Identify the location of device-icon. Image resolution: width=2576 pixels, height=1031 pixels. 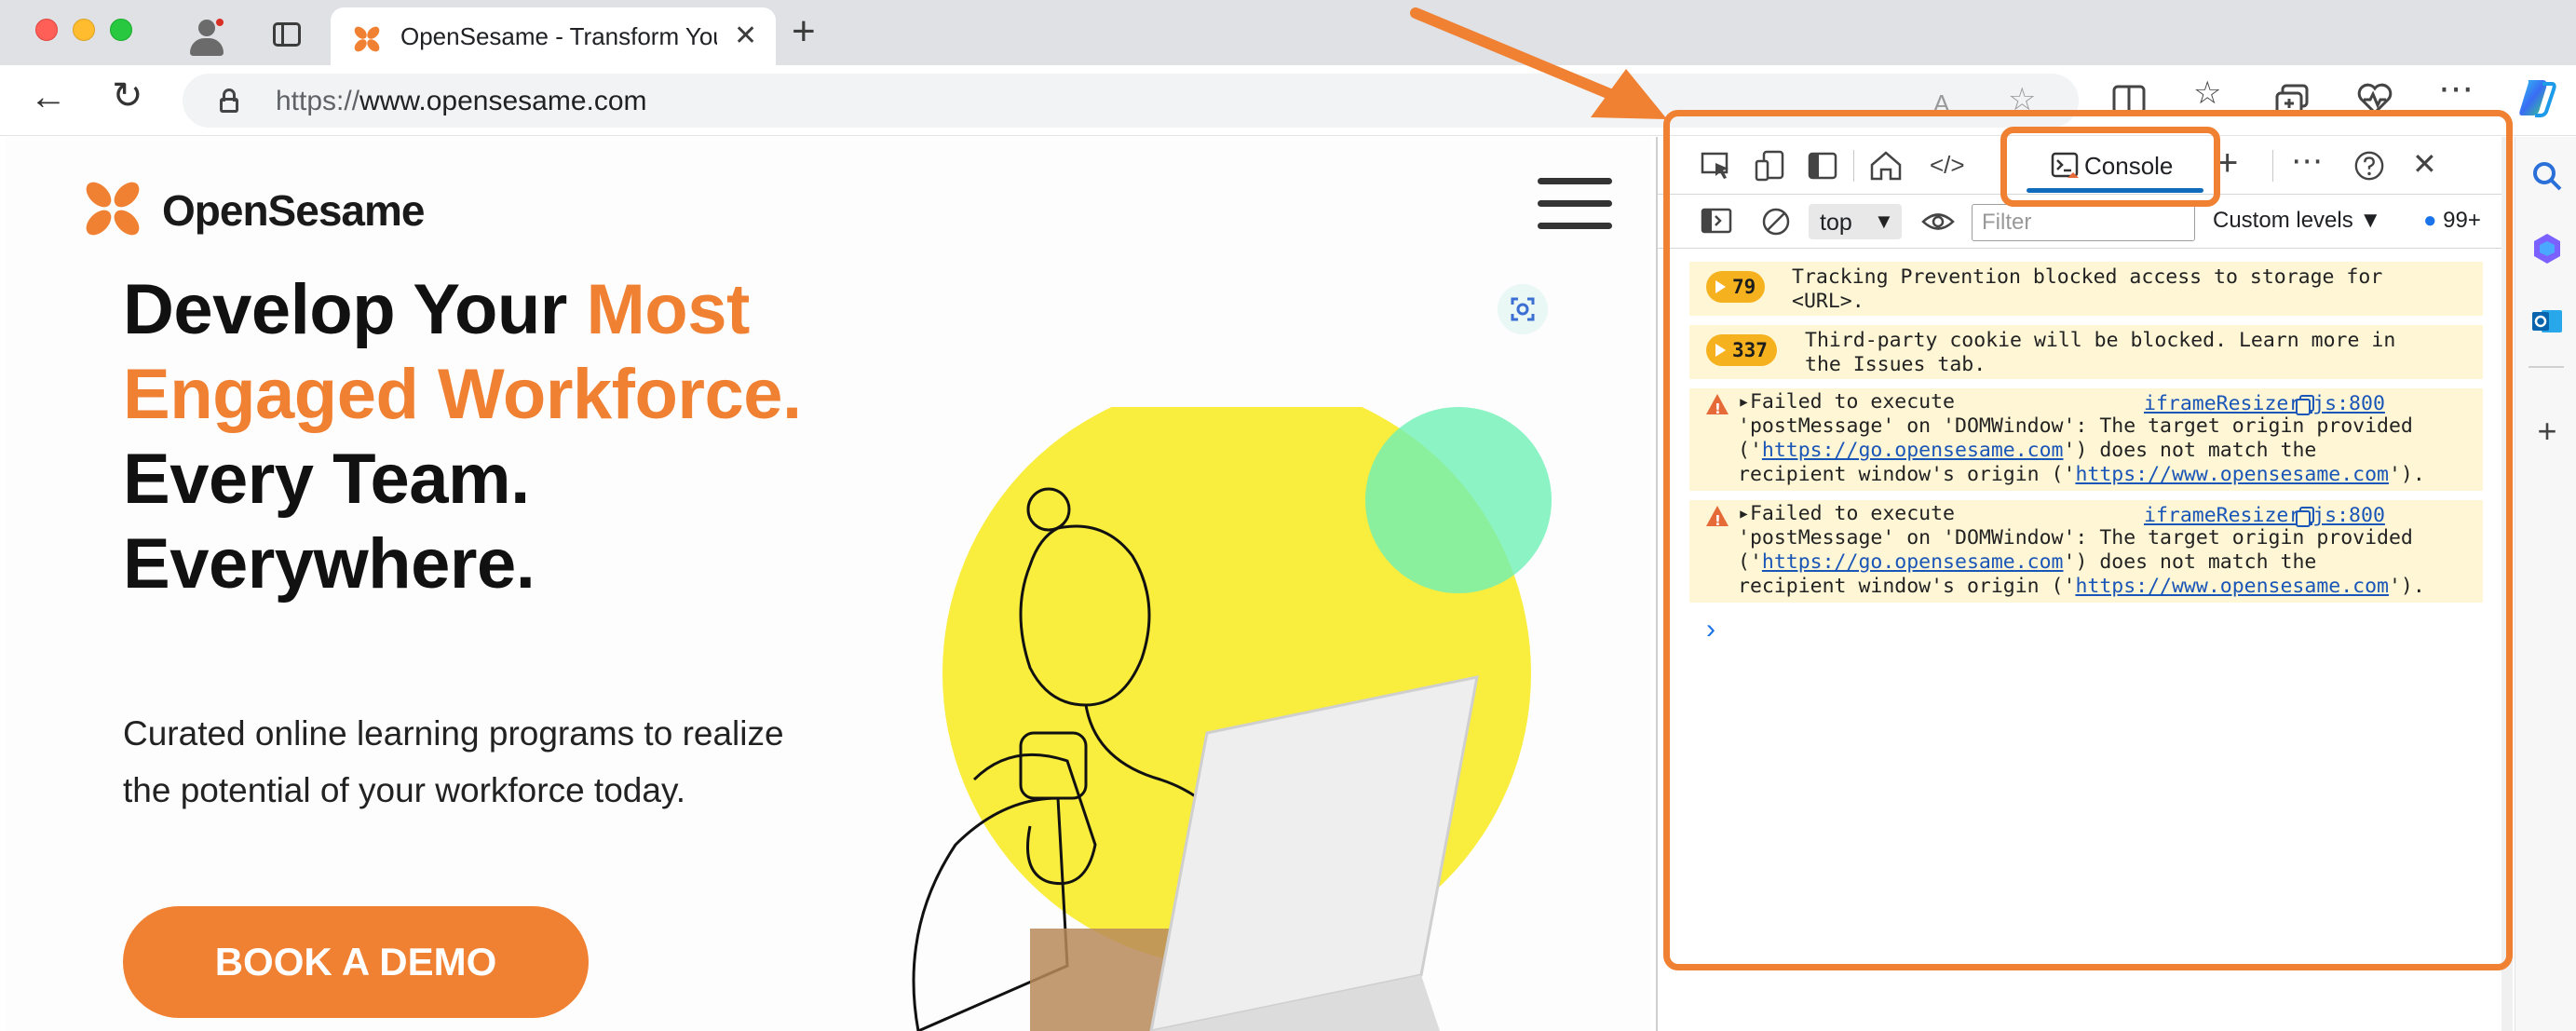
(1770, 166).